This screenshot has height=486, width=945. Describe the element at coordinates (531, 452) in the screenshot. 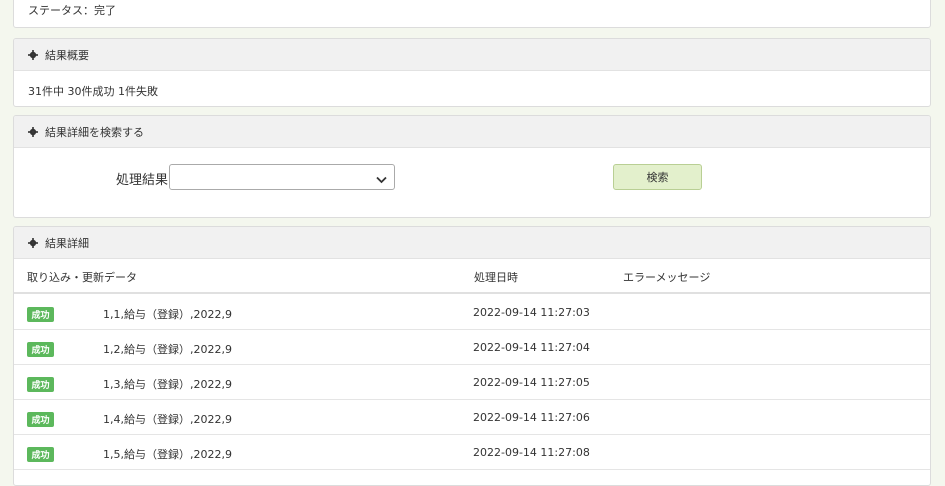

I see `row-date: 2022-09-14 11:27:08` at that location.